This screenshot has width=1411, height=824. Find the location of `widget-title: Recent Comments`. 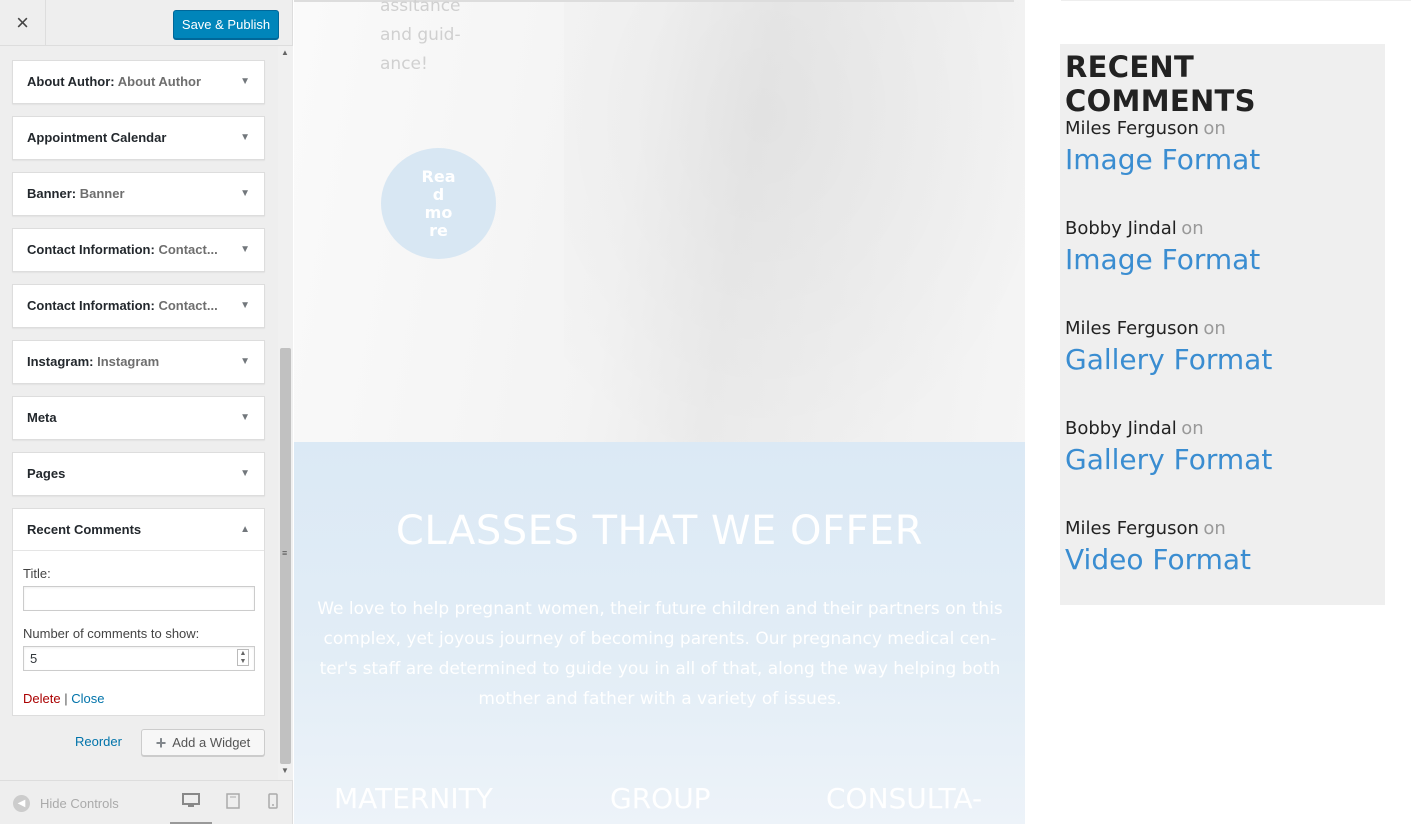

widget-title: Recent Comments is located at coordinates (84, 529).